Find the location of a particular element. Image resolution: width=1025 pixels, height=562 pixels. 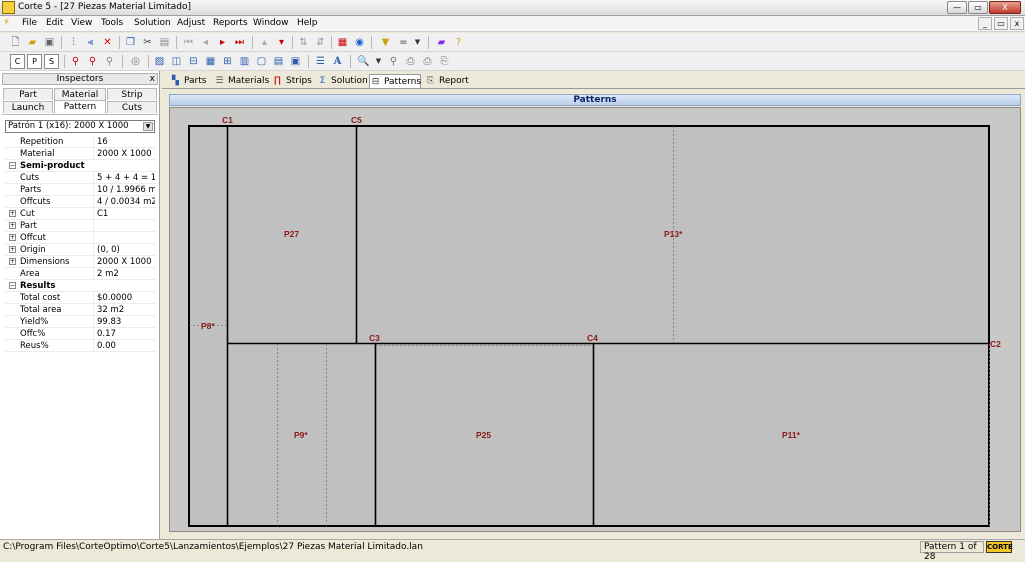

status-page-indicator: Pattern 1 of 28 is located at coordinates (952, 551).